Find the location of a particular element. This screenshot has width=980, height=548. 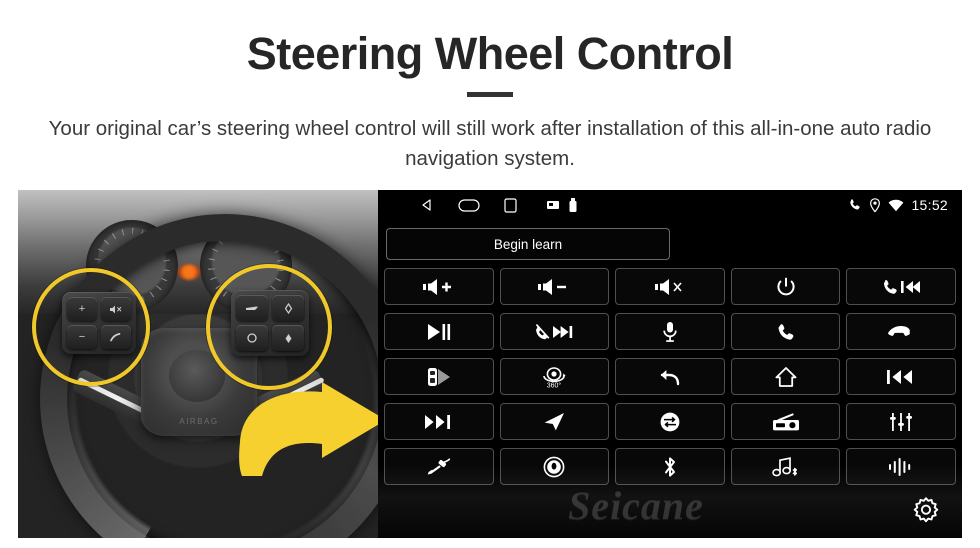

answer-call-button is located at coordinates (785, 331).